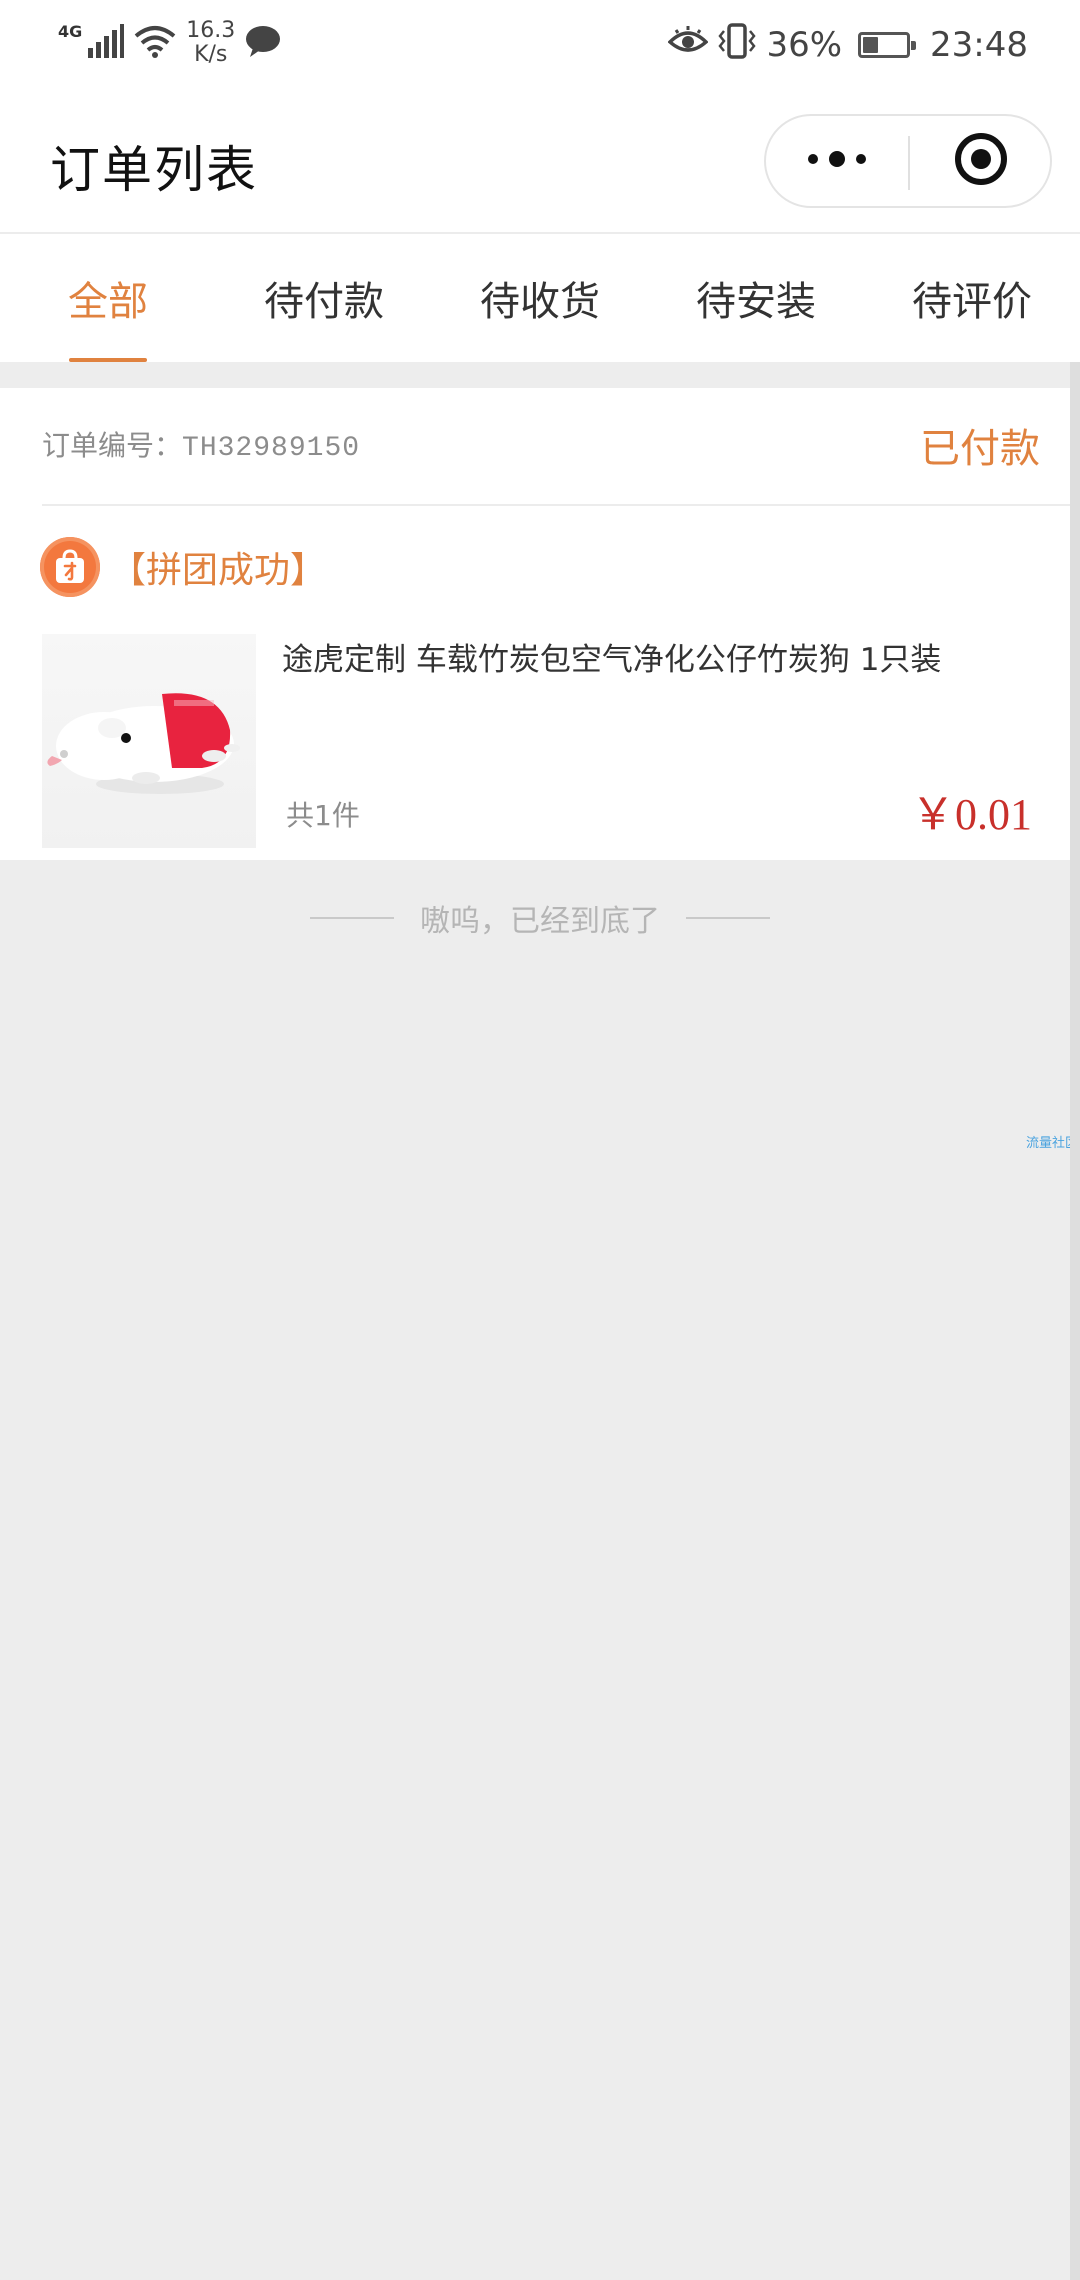  I want to click on scrollbar, so click(1075, 1321).